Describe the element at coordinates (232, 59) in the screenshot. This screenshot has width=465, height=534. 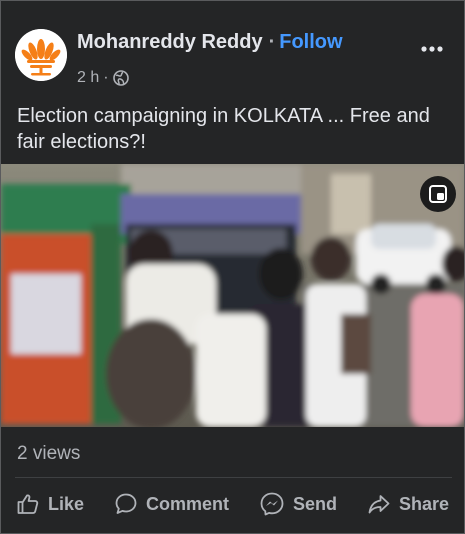
I see `post-header: Mohanreddy Reddy · Follow 2 h ·` at that location.